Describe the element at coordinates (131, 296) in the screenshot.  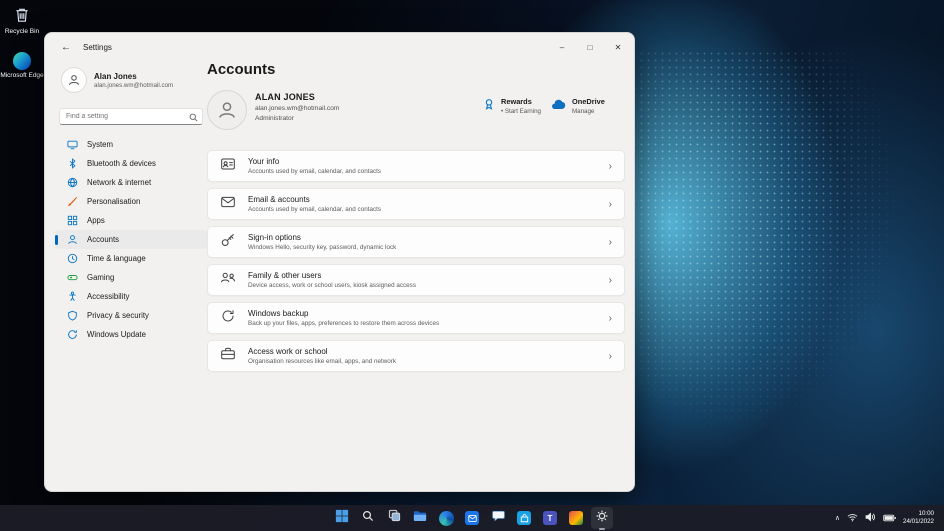
I see `sidebar-item-accessibility: Accessibility` at that location.